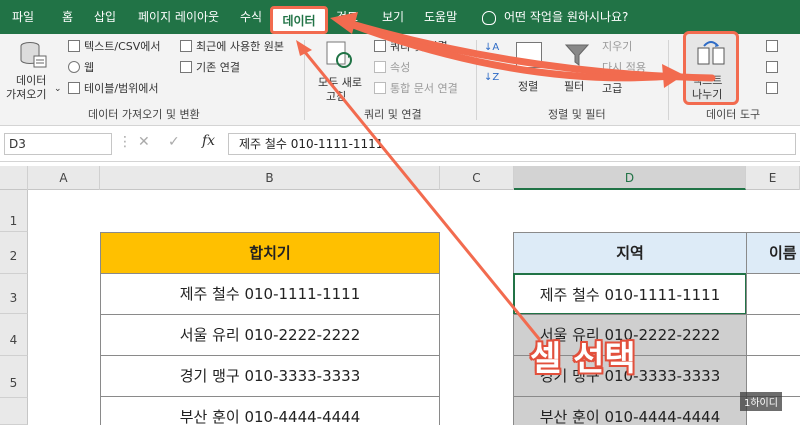  I want to click on header-cell-d2: 지역, so click(630, 253).